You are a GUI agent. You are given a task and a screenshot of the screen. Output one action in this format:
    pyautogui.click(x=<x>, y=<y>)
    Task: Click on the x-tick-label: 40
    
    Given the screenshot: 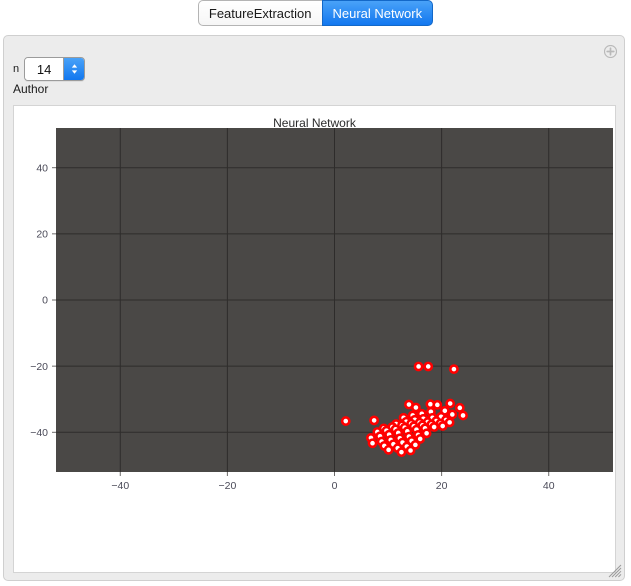 What is the action you would take?
    pyautogui.click(x=549, y=486)
    